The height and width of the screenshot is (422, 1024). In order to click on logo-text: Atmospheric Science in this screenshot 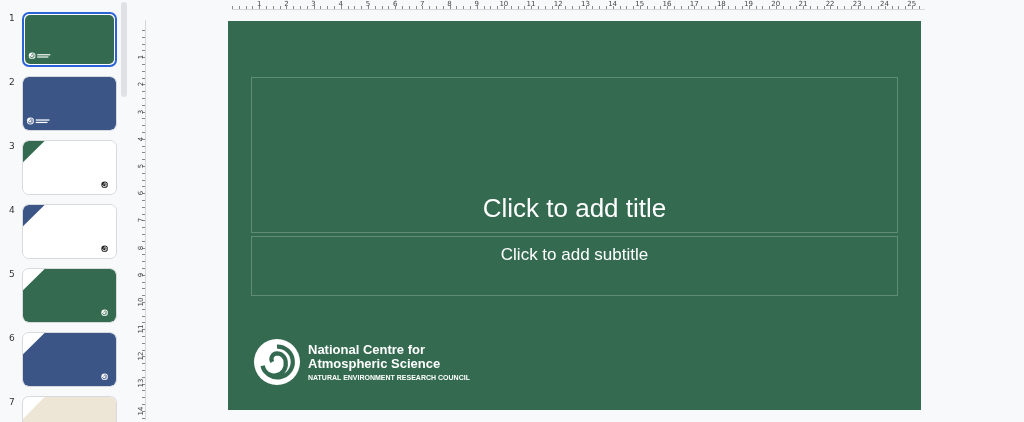, I will do `click(375, 364)`.